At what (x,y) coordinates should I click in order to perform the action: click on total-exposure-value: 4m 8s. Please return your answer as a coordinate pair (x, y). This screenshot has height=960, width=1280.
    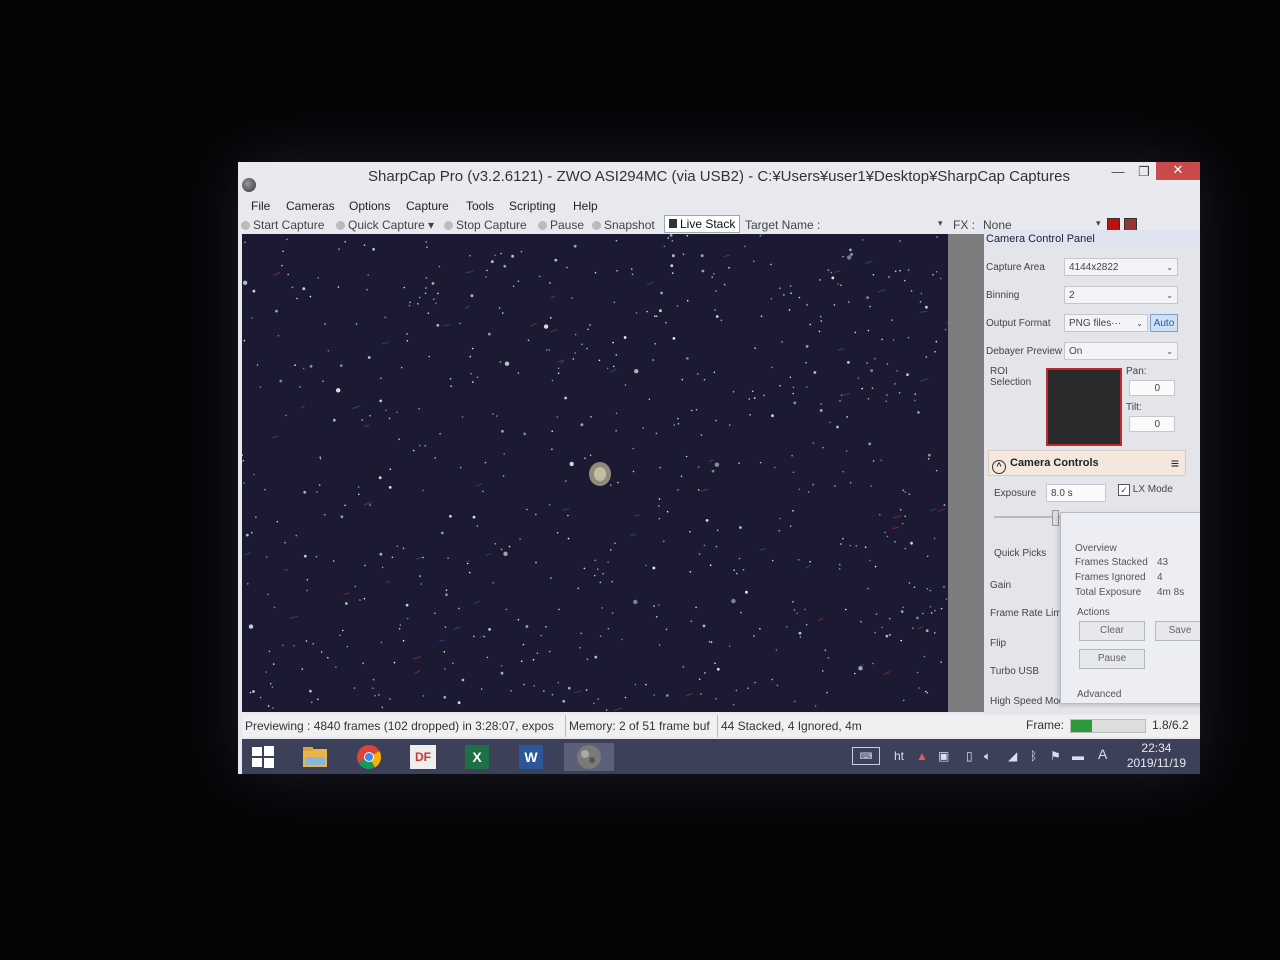
    Looking at the image, I should click on (1171, 592).